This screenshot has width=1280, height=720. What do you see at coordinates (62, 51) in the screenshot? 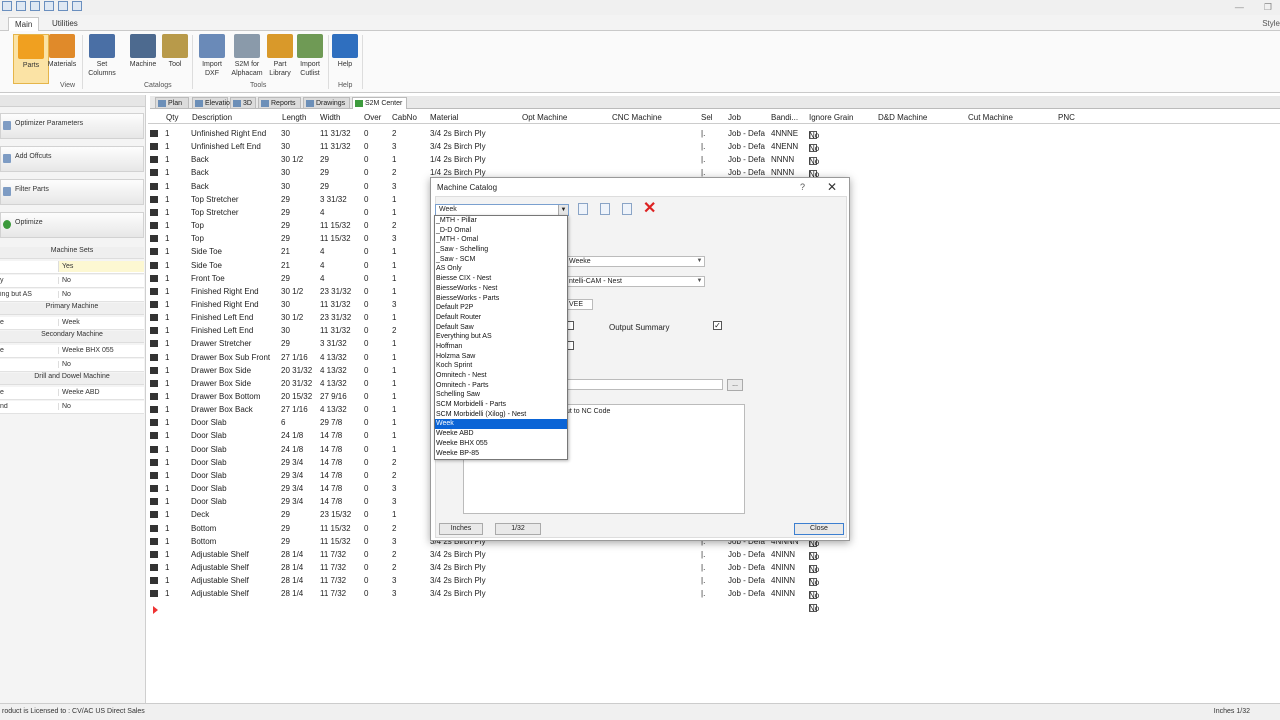
I see `ribbon-button-1: Materials` at bounding box center [62, 51].